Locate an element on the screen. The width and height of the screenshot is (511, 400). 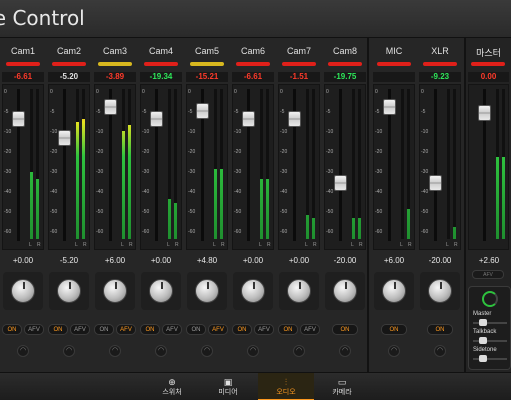
tab-audio: ⫶ 오디오 is located at coordinates (286, 386).